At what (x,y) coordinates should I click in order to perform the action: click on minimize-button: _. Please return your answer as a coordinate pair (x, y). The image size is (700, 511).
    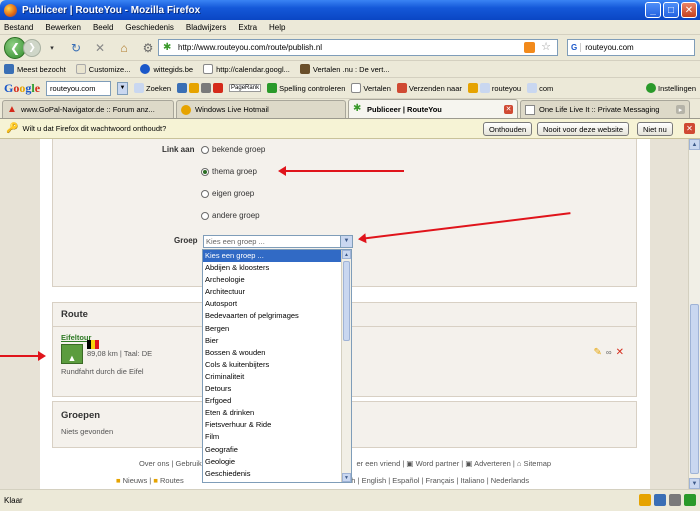
    Looking at the image, I should click on (653, 10).